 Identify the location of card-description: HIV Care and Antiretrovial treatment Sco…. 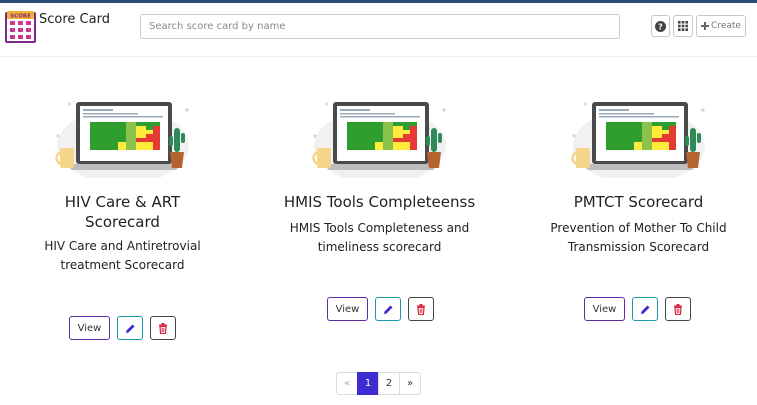
(122, 256).